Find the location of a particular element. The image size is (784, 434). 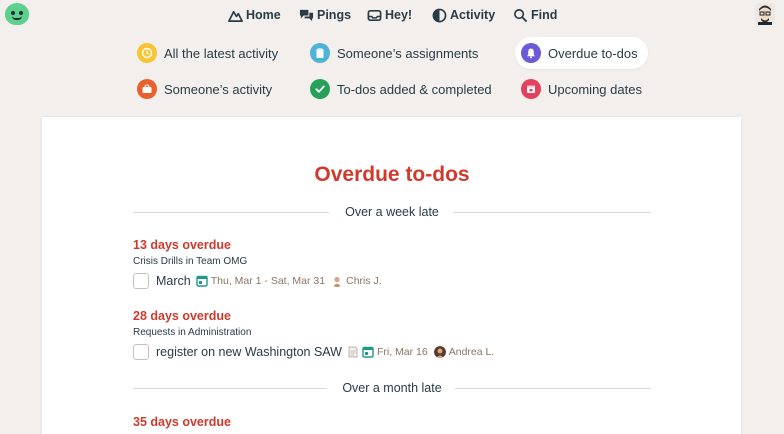

section-divider-week: Over a week late is located at coordinates (392, 212).